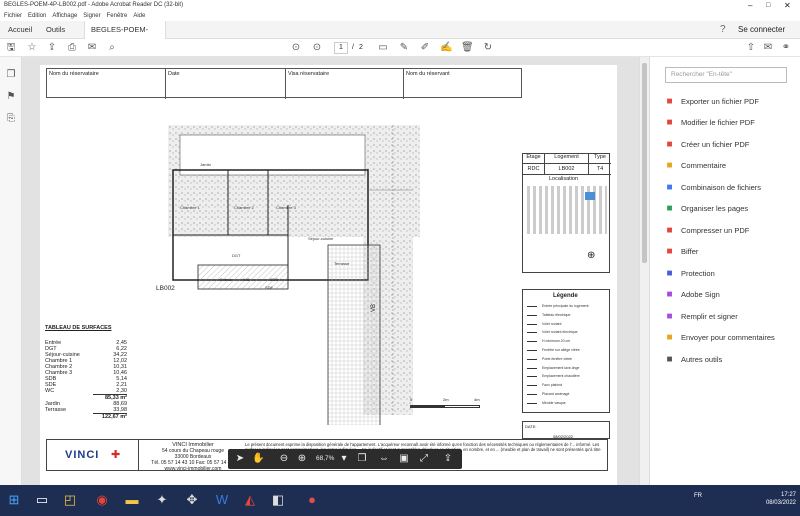 This screenshot has height=516, width=800. What do you see at coordinates (258, 459) in the screenshot?
I see `hand-tool-icon: ✋` at bounding box center [258, 459].